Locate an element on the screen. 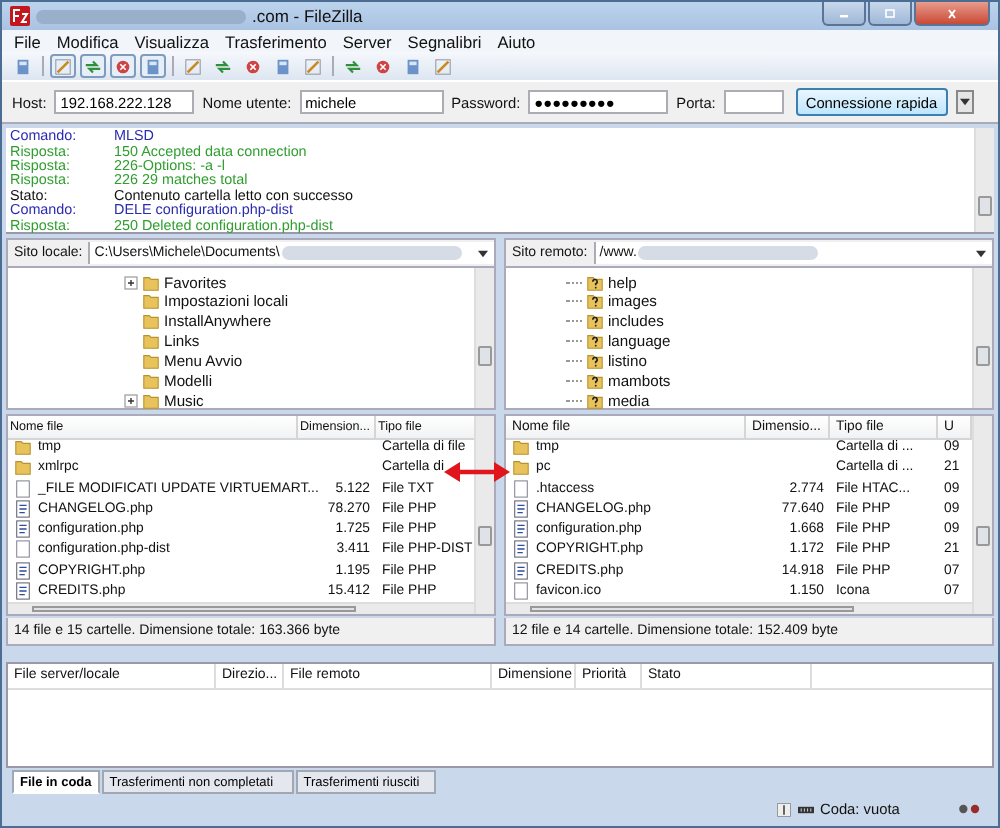 This screenshot has height=828, width=1000. menu-item: Visualizza is located at coordinates (171, 41).